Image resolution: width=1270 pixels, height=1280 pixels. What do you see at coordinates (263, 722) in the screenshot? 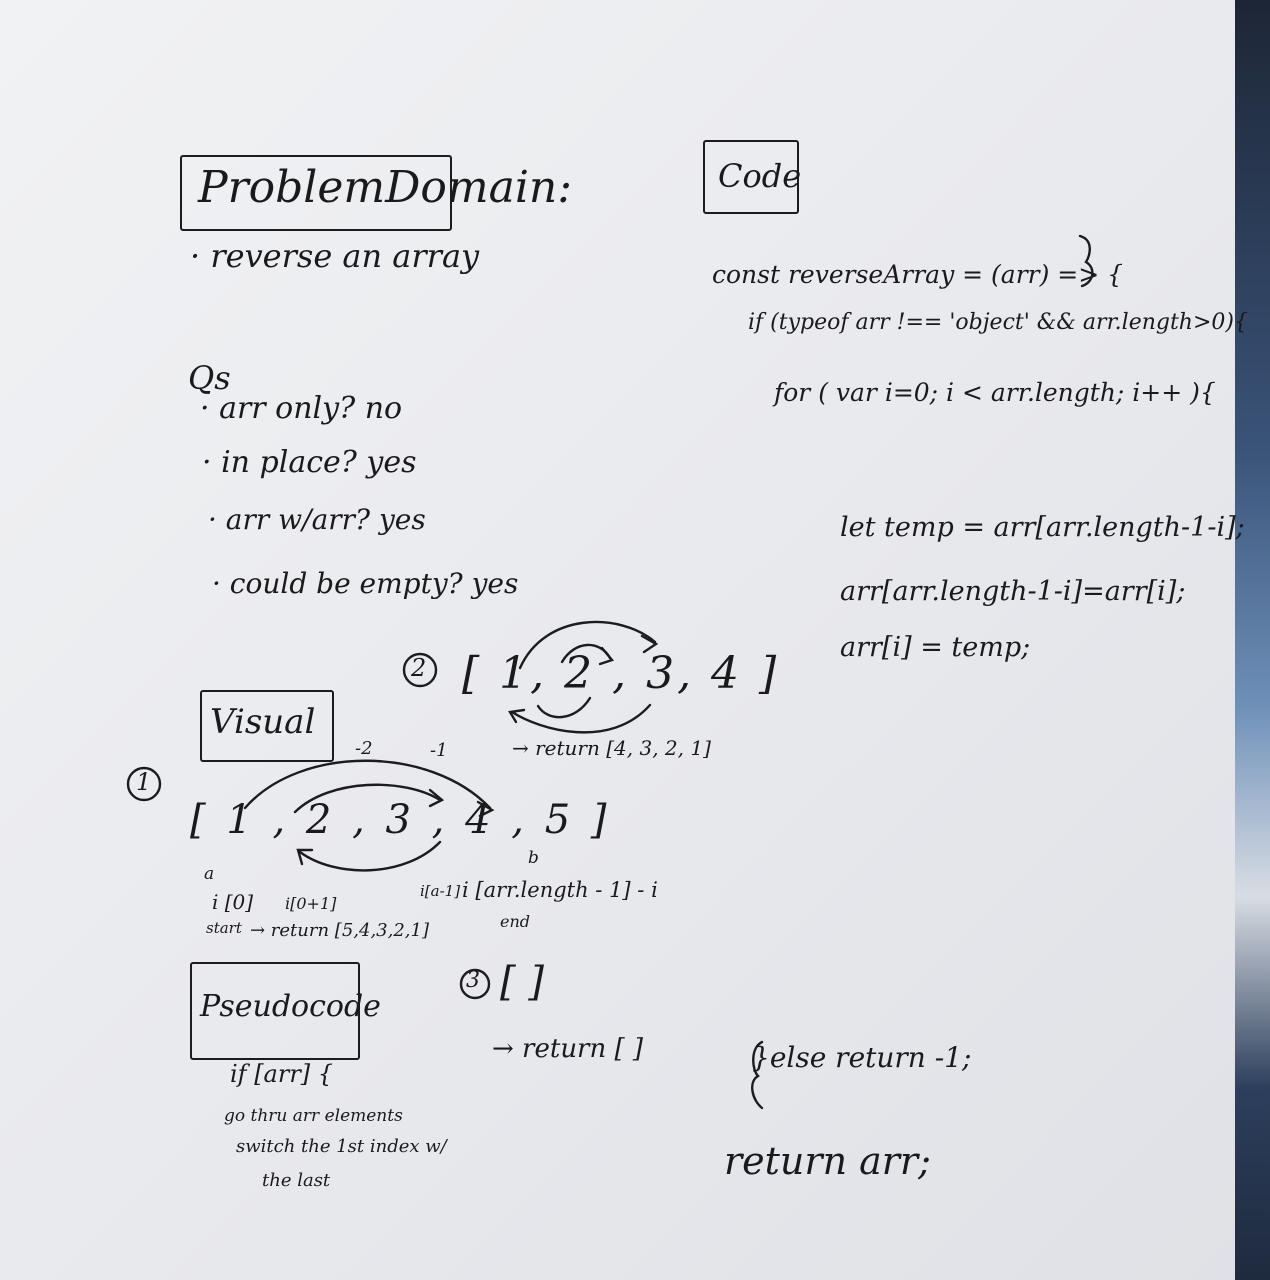
I see `visual-title: Visual` at bounding box center [263, 722].